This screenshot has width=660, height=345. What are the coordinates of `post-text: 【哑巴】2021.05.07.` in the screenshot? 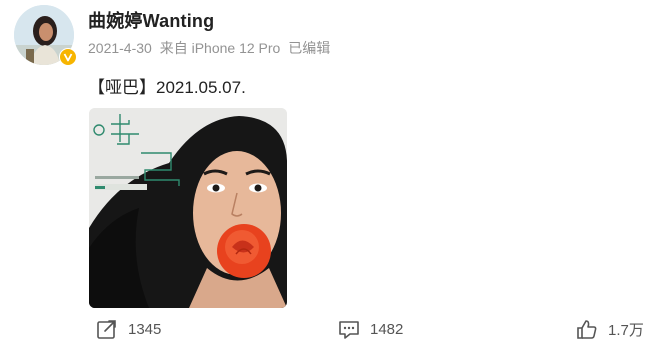 It's located at (167, 87).